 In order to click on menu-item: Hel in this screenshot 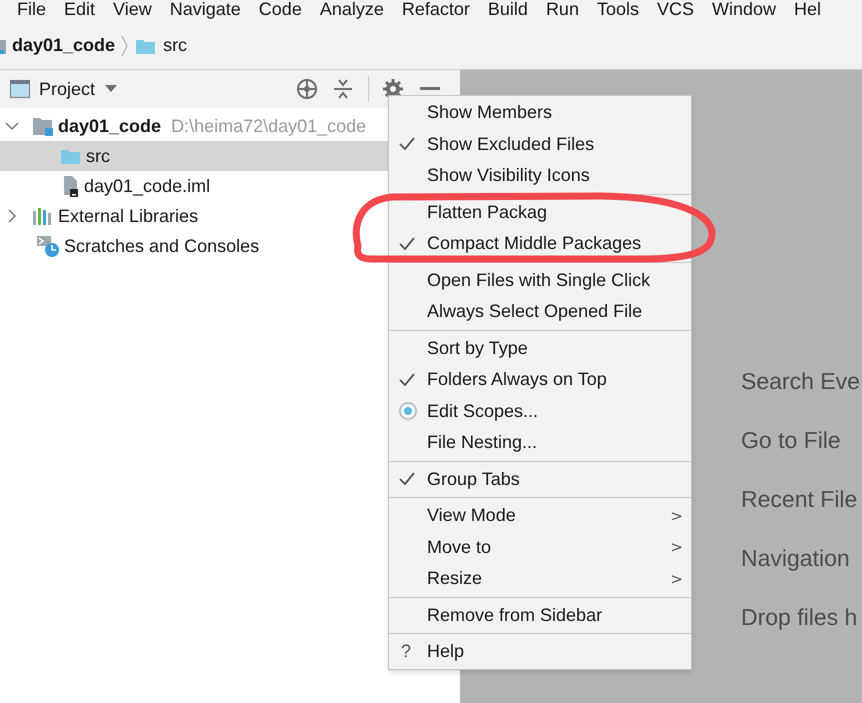, I will do `click(808, 9)`.